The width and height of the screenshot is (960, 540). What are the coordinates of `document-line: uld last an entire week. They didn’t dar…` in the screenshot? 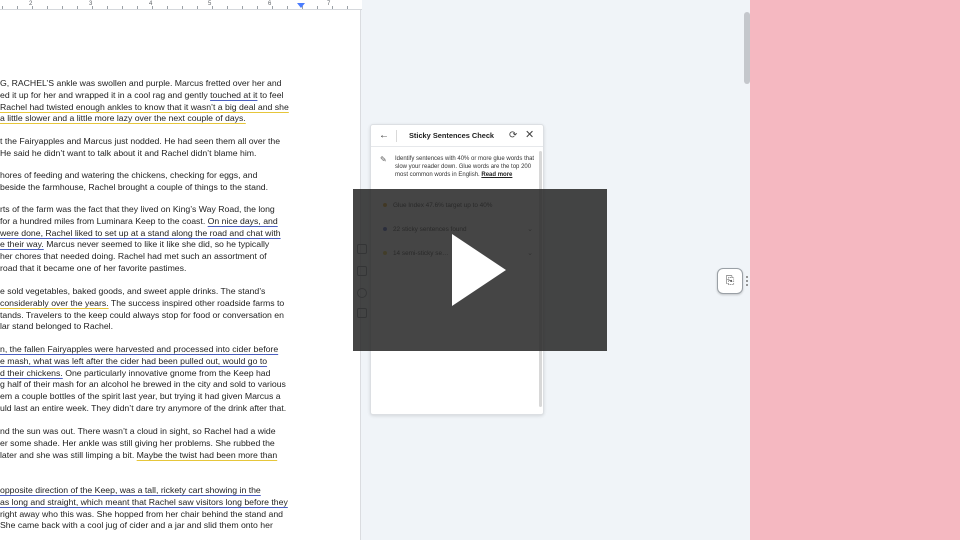 It's located at (143, 408).